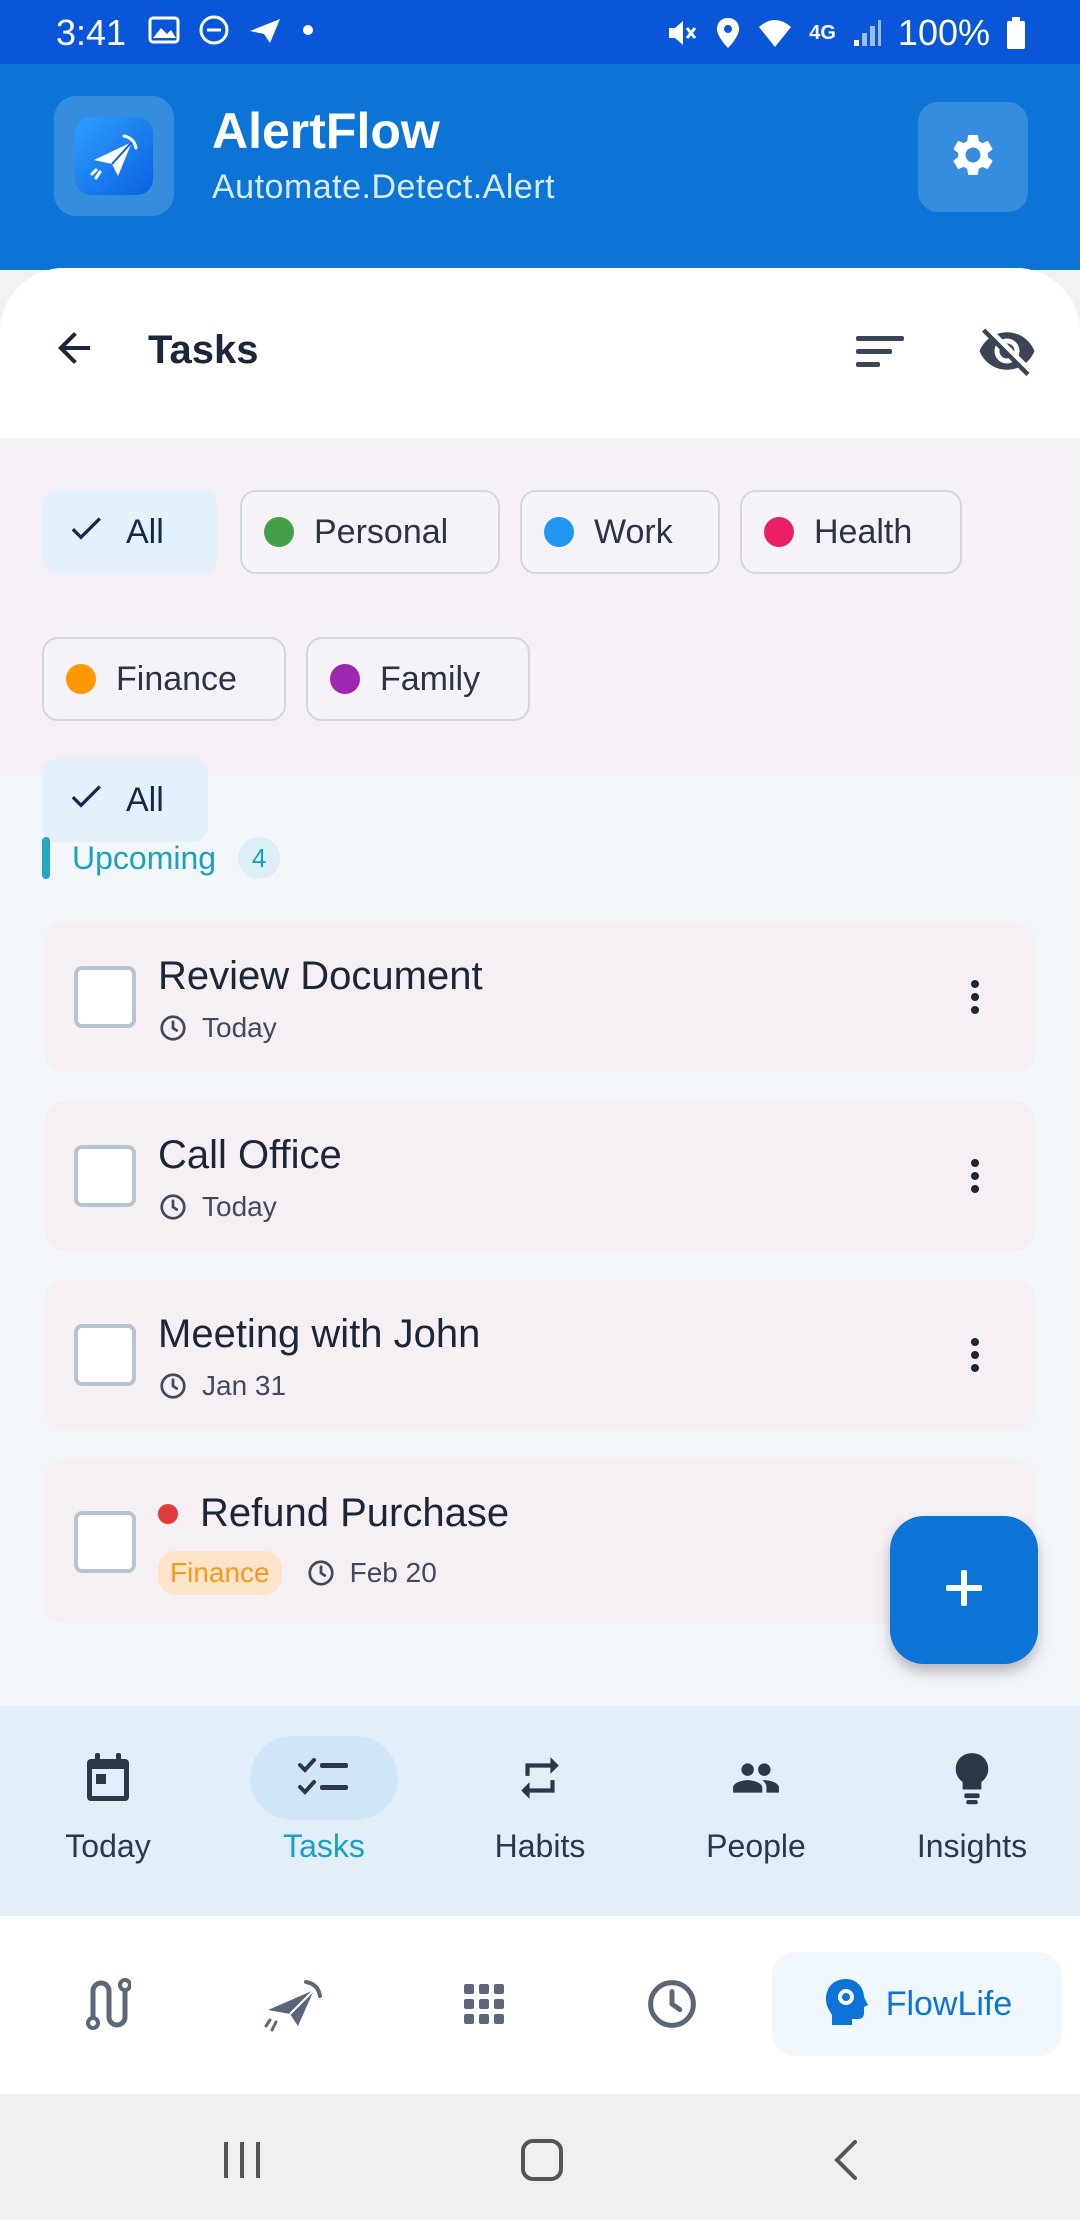 This screenshot has width=1080, height=2220. What do you see at coordinates (161, 858) in the screenshot?
I see `section-header-upcoming: Upcoming 4` at bounding box center [161, 858].